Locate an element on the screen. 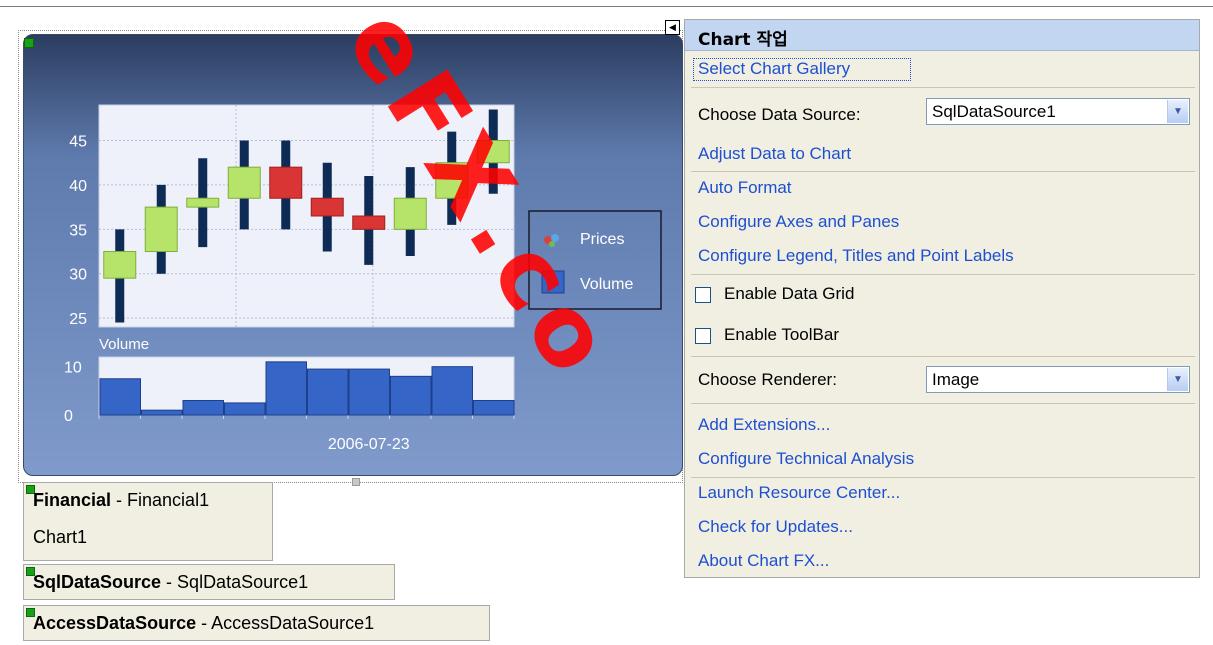  price-tick-label: 35 is located at coordinates (78, 230).